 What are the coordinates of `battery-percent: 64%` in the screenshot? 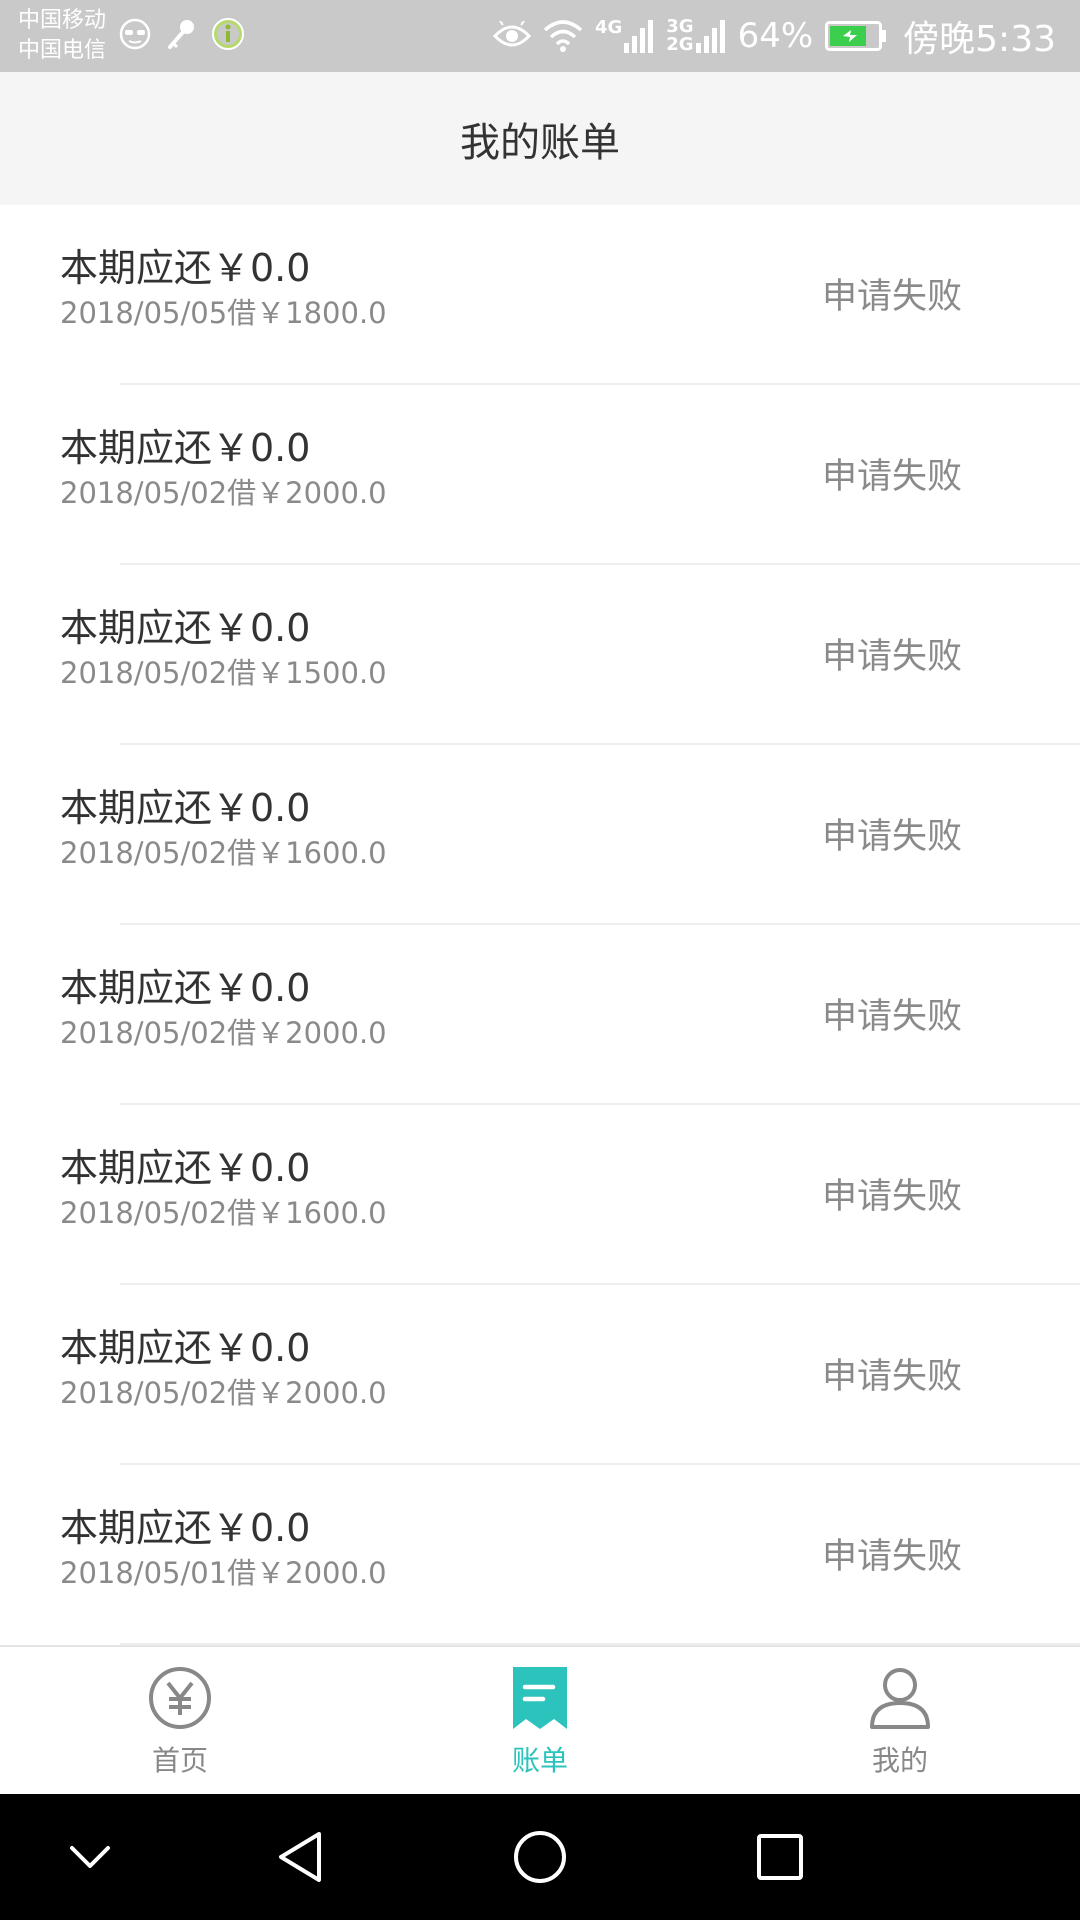 It's located at (775, 36).